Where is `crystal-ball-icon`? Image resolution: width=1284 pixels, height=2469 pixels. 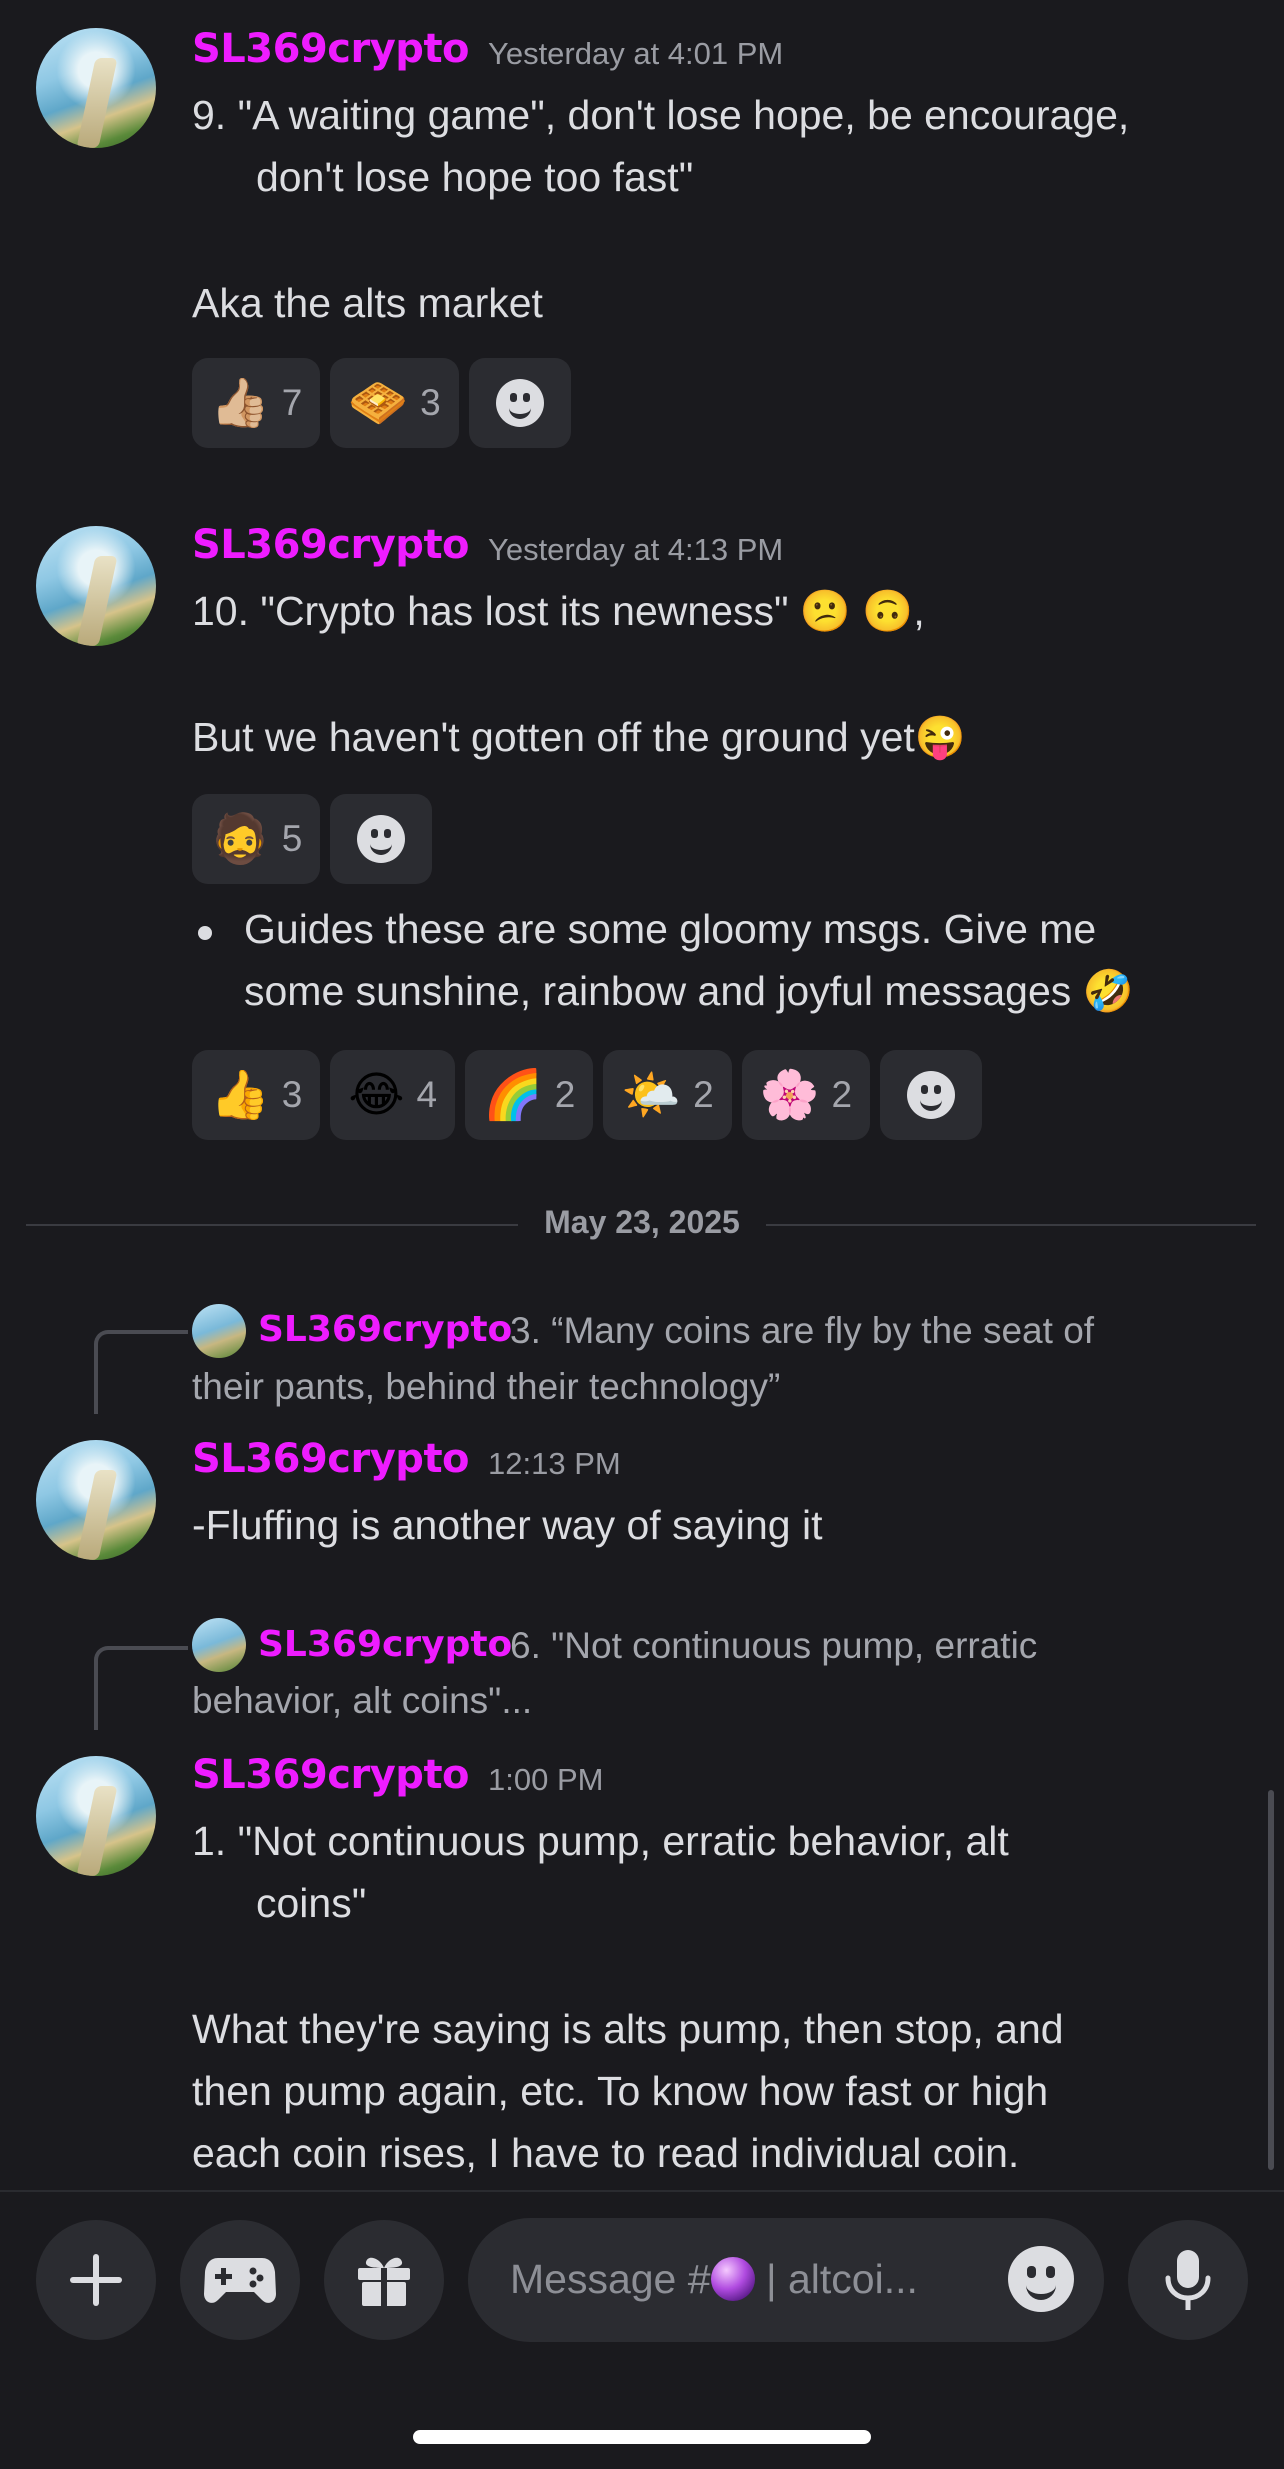
crystal-ball-icon is located at coordinates (732, 2279).